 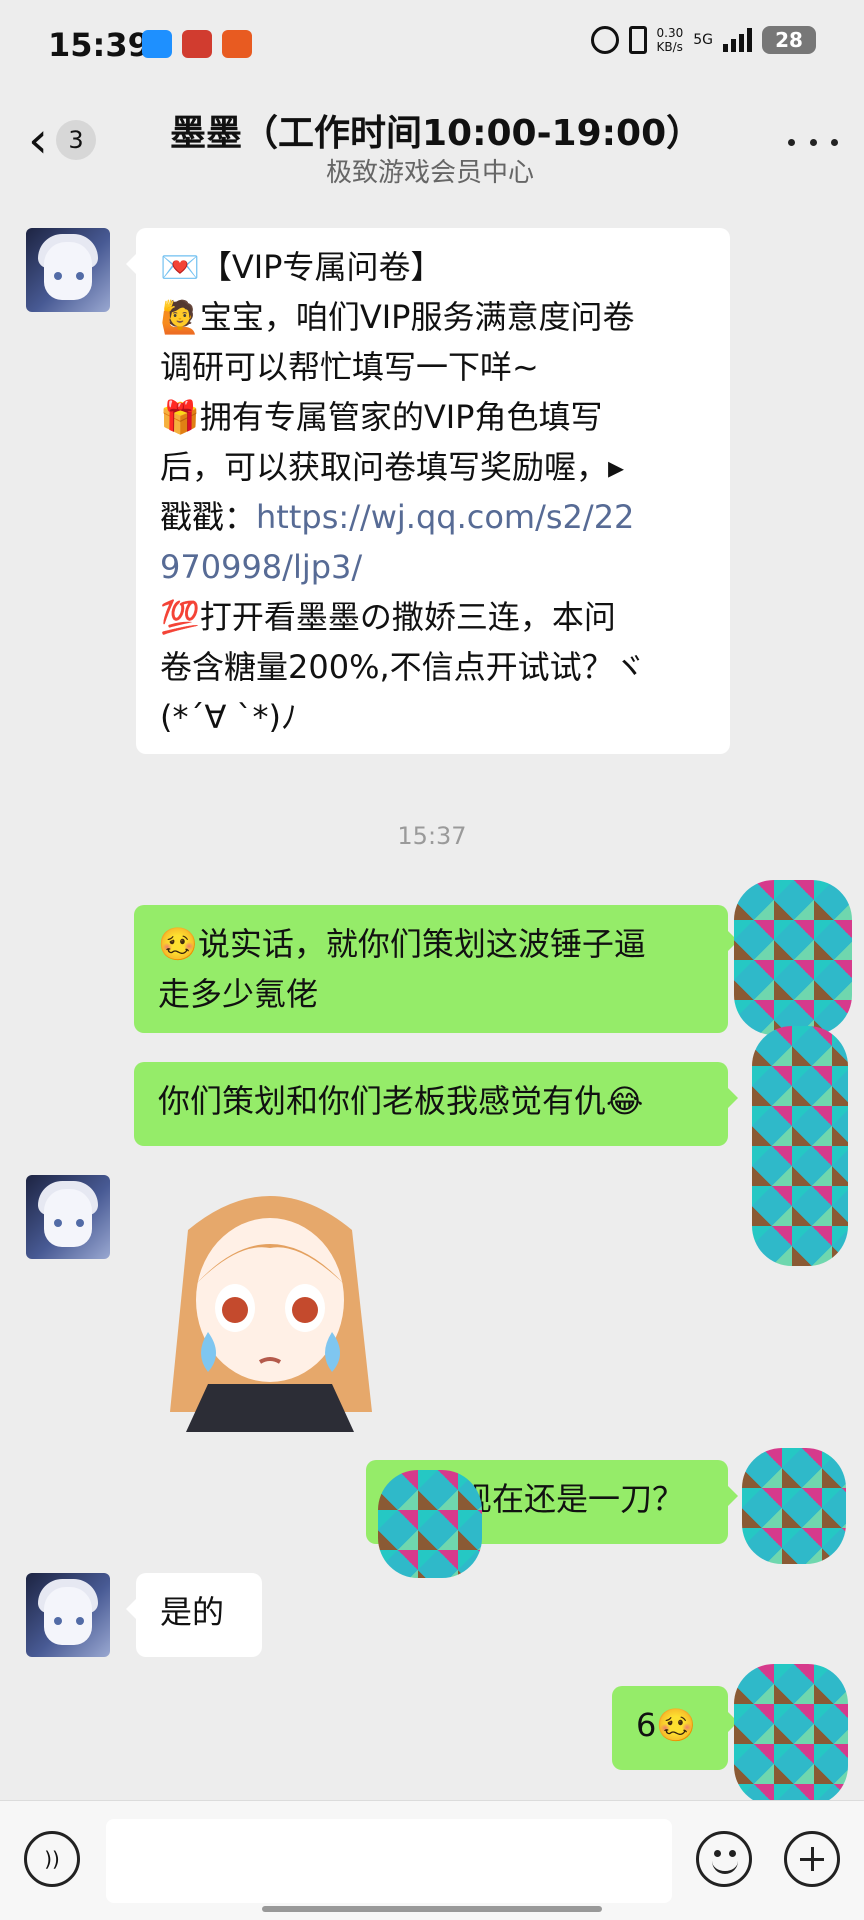 I want to click on system-status-icons: 0.30 KB/s 5G 28, so click(x=703, y=40).